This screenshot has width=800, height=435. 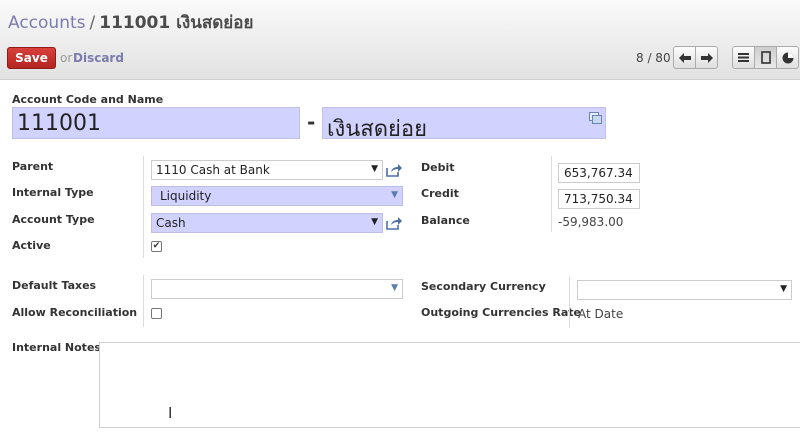 I want to click on breadcrumb-current: 111001 เงินสดย่อย, so click(x=176, y=23).